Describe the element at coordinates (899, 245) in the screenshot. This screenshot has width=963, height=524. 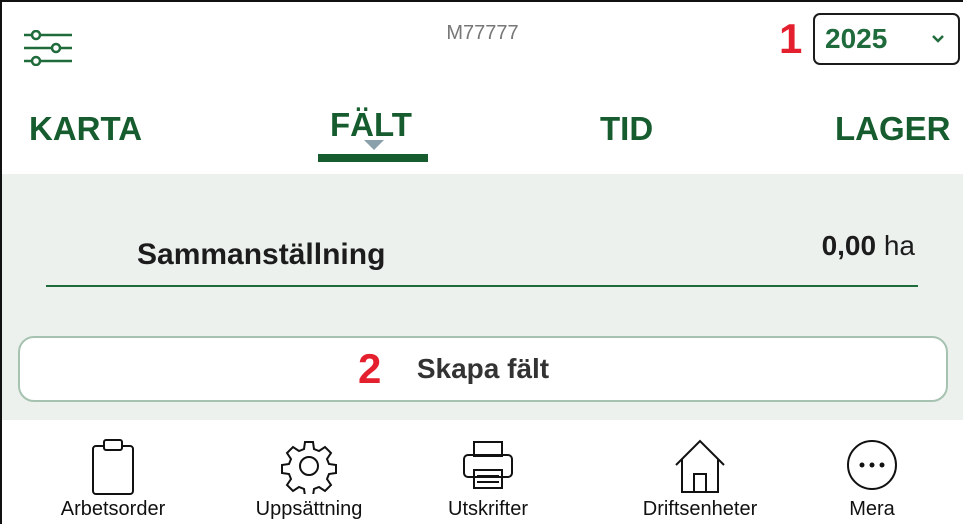
I see `summary-area-unit: ha` at that location.